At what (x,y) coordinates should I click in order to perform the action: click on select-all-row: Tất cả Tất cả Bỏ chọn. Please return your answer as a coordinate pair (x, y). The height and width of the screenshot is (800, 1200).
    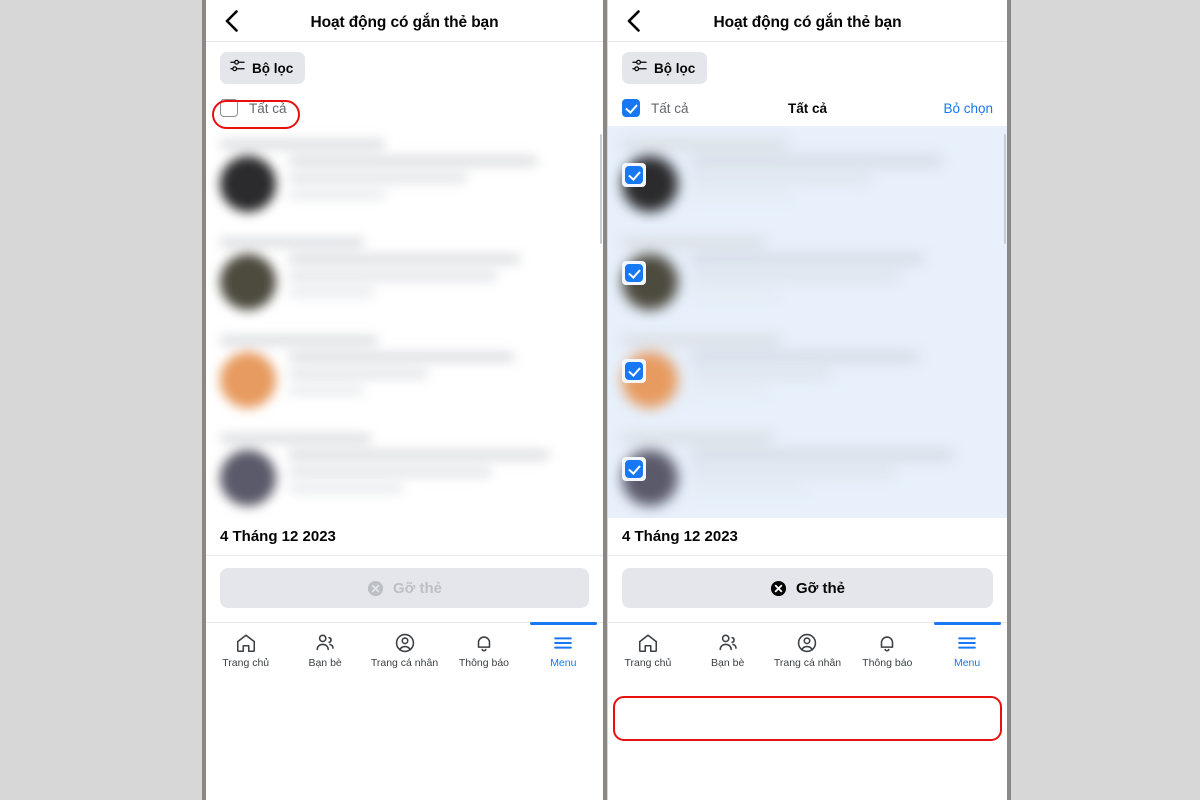
    Looking at the image, I should click on (807, 108).